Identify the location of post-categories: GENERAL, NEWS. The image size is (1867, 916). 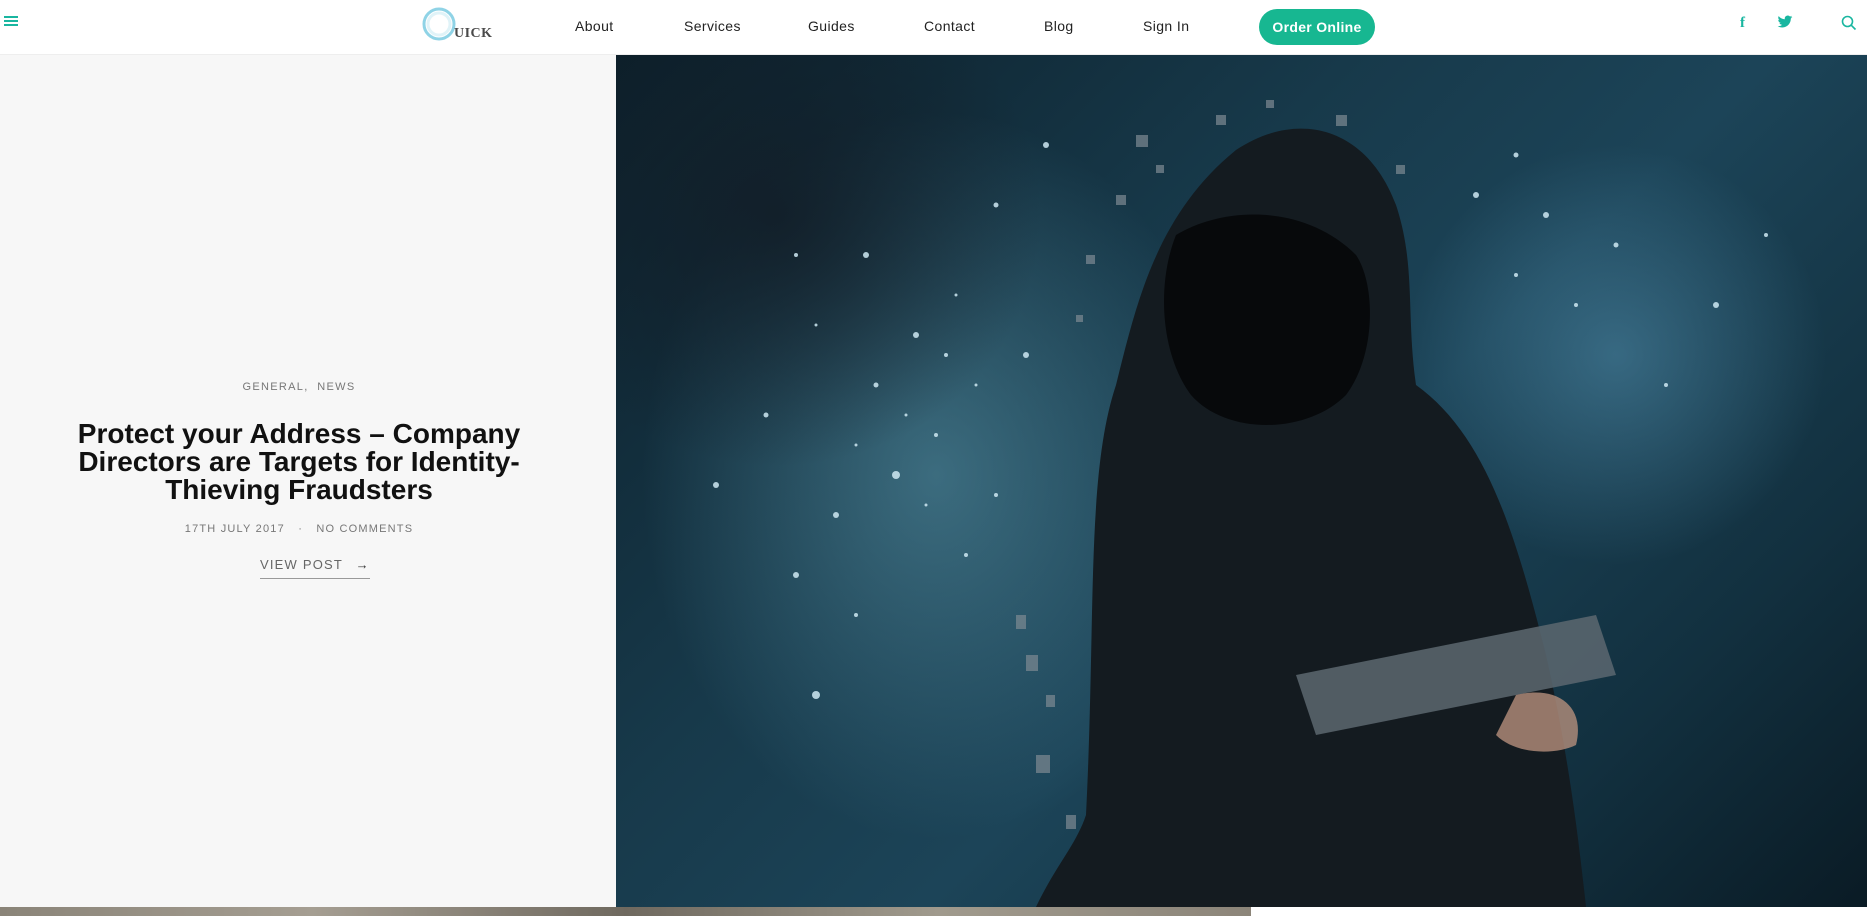
(299, 387).